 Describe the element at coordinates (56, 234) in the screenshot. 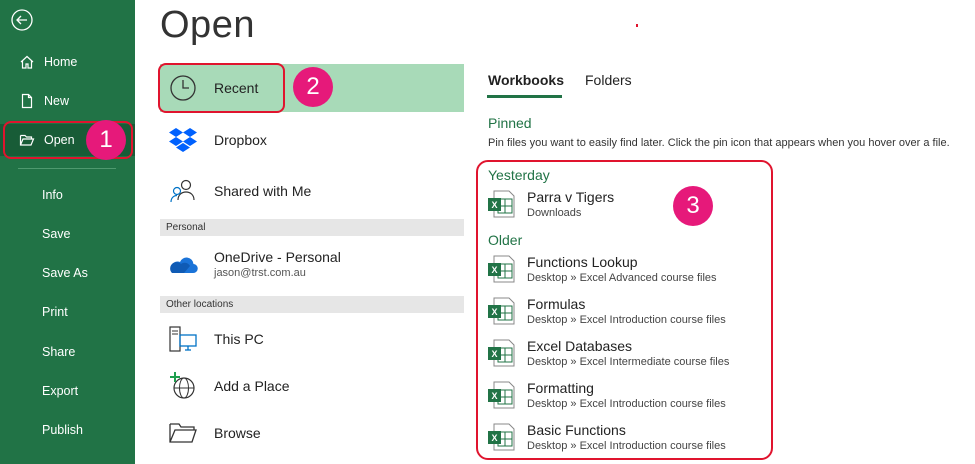

I see `sidebar-item-label: Save` at that location.